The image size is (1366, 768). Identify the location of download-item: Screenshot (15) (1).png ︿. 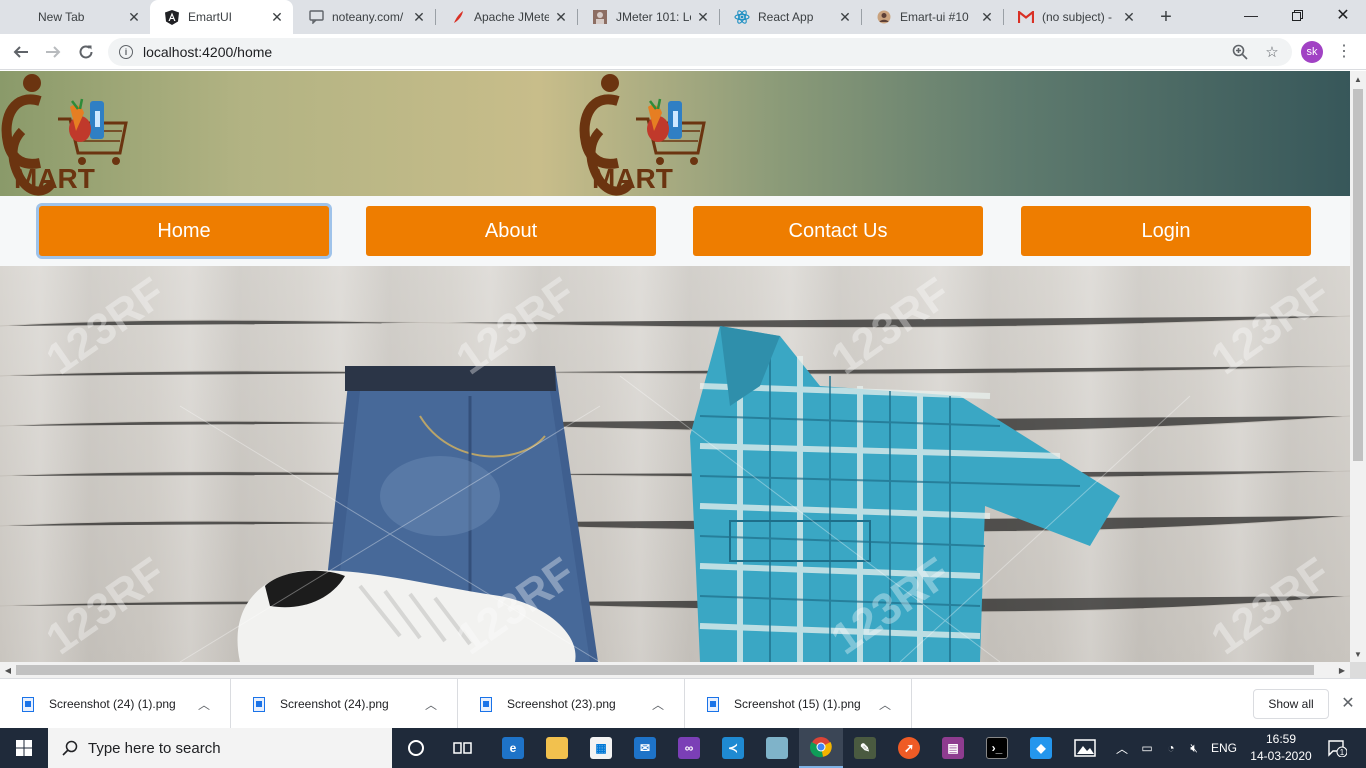
(798, 704).